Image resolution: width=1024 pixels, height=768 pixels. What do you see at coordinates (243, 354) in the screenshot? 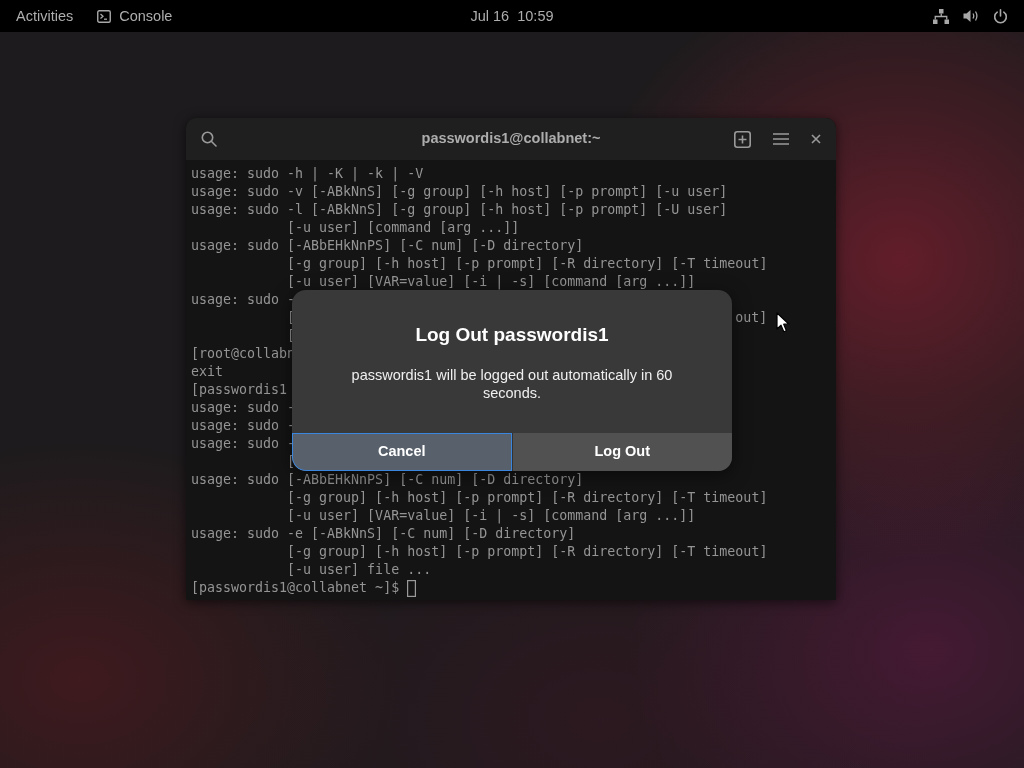
I see `terminal-line: [root@collabn` at bounding box center [243, 354].